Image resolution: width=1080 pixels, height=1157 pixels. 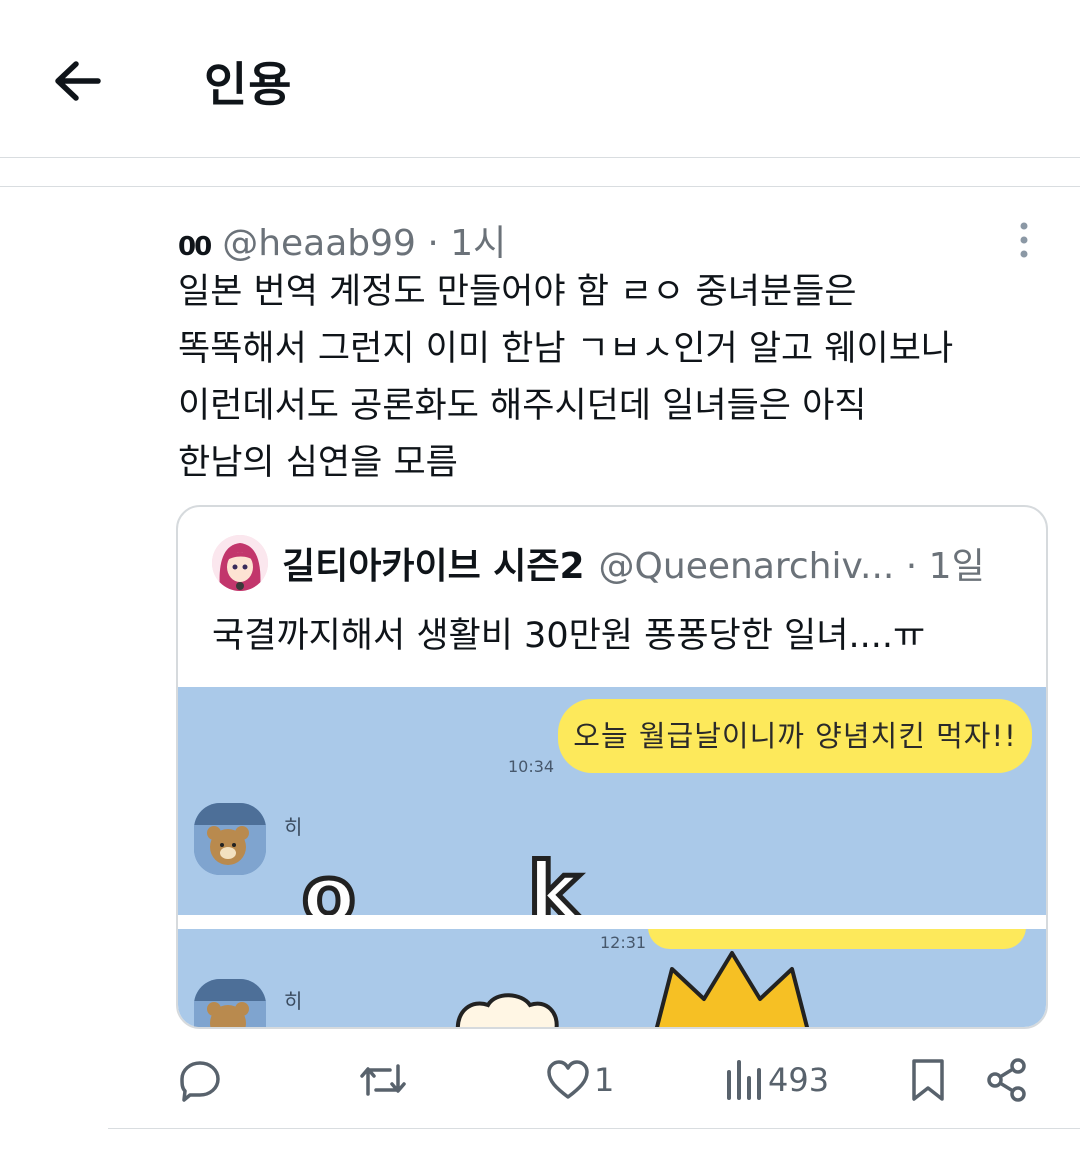 What do you see at coordinates (623, 942) in the screenshot?
I see `chat-time: 12:31` at bounding box center [623, 942].